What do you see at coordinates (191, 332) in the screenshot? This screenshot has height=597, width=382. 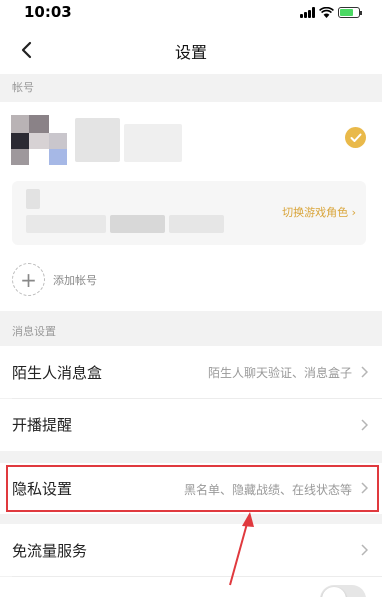 I see `section-header-messages: 消息设置` at bounding box center [191, 332].